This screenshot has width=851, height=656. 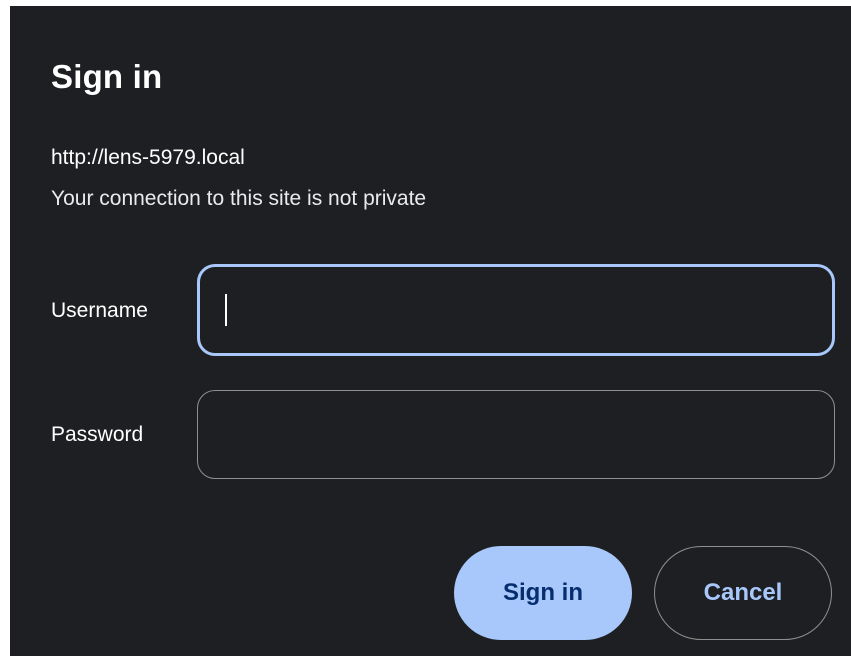 What do you see at coordinates (516, 310) in the screenshot?
I see `username-input` at bounding box center [516, 310].